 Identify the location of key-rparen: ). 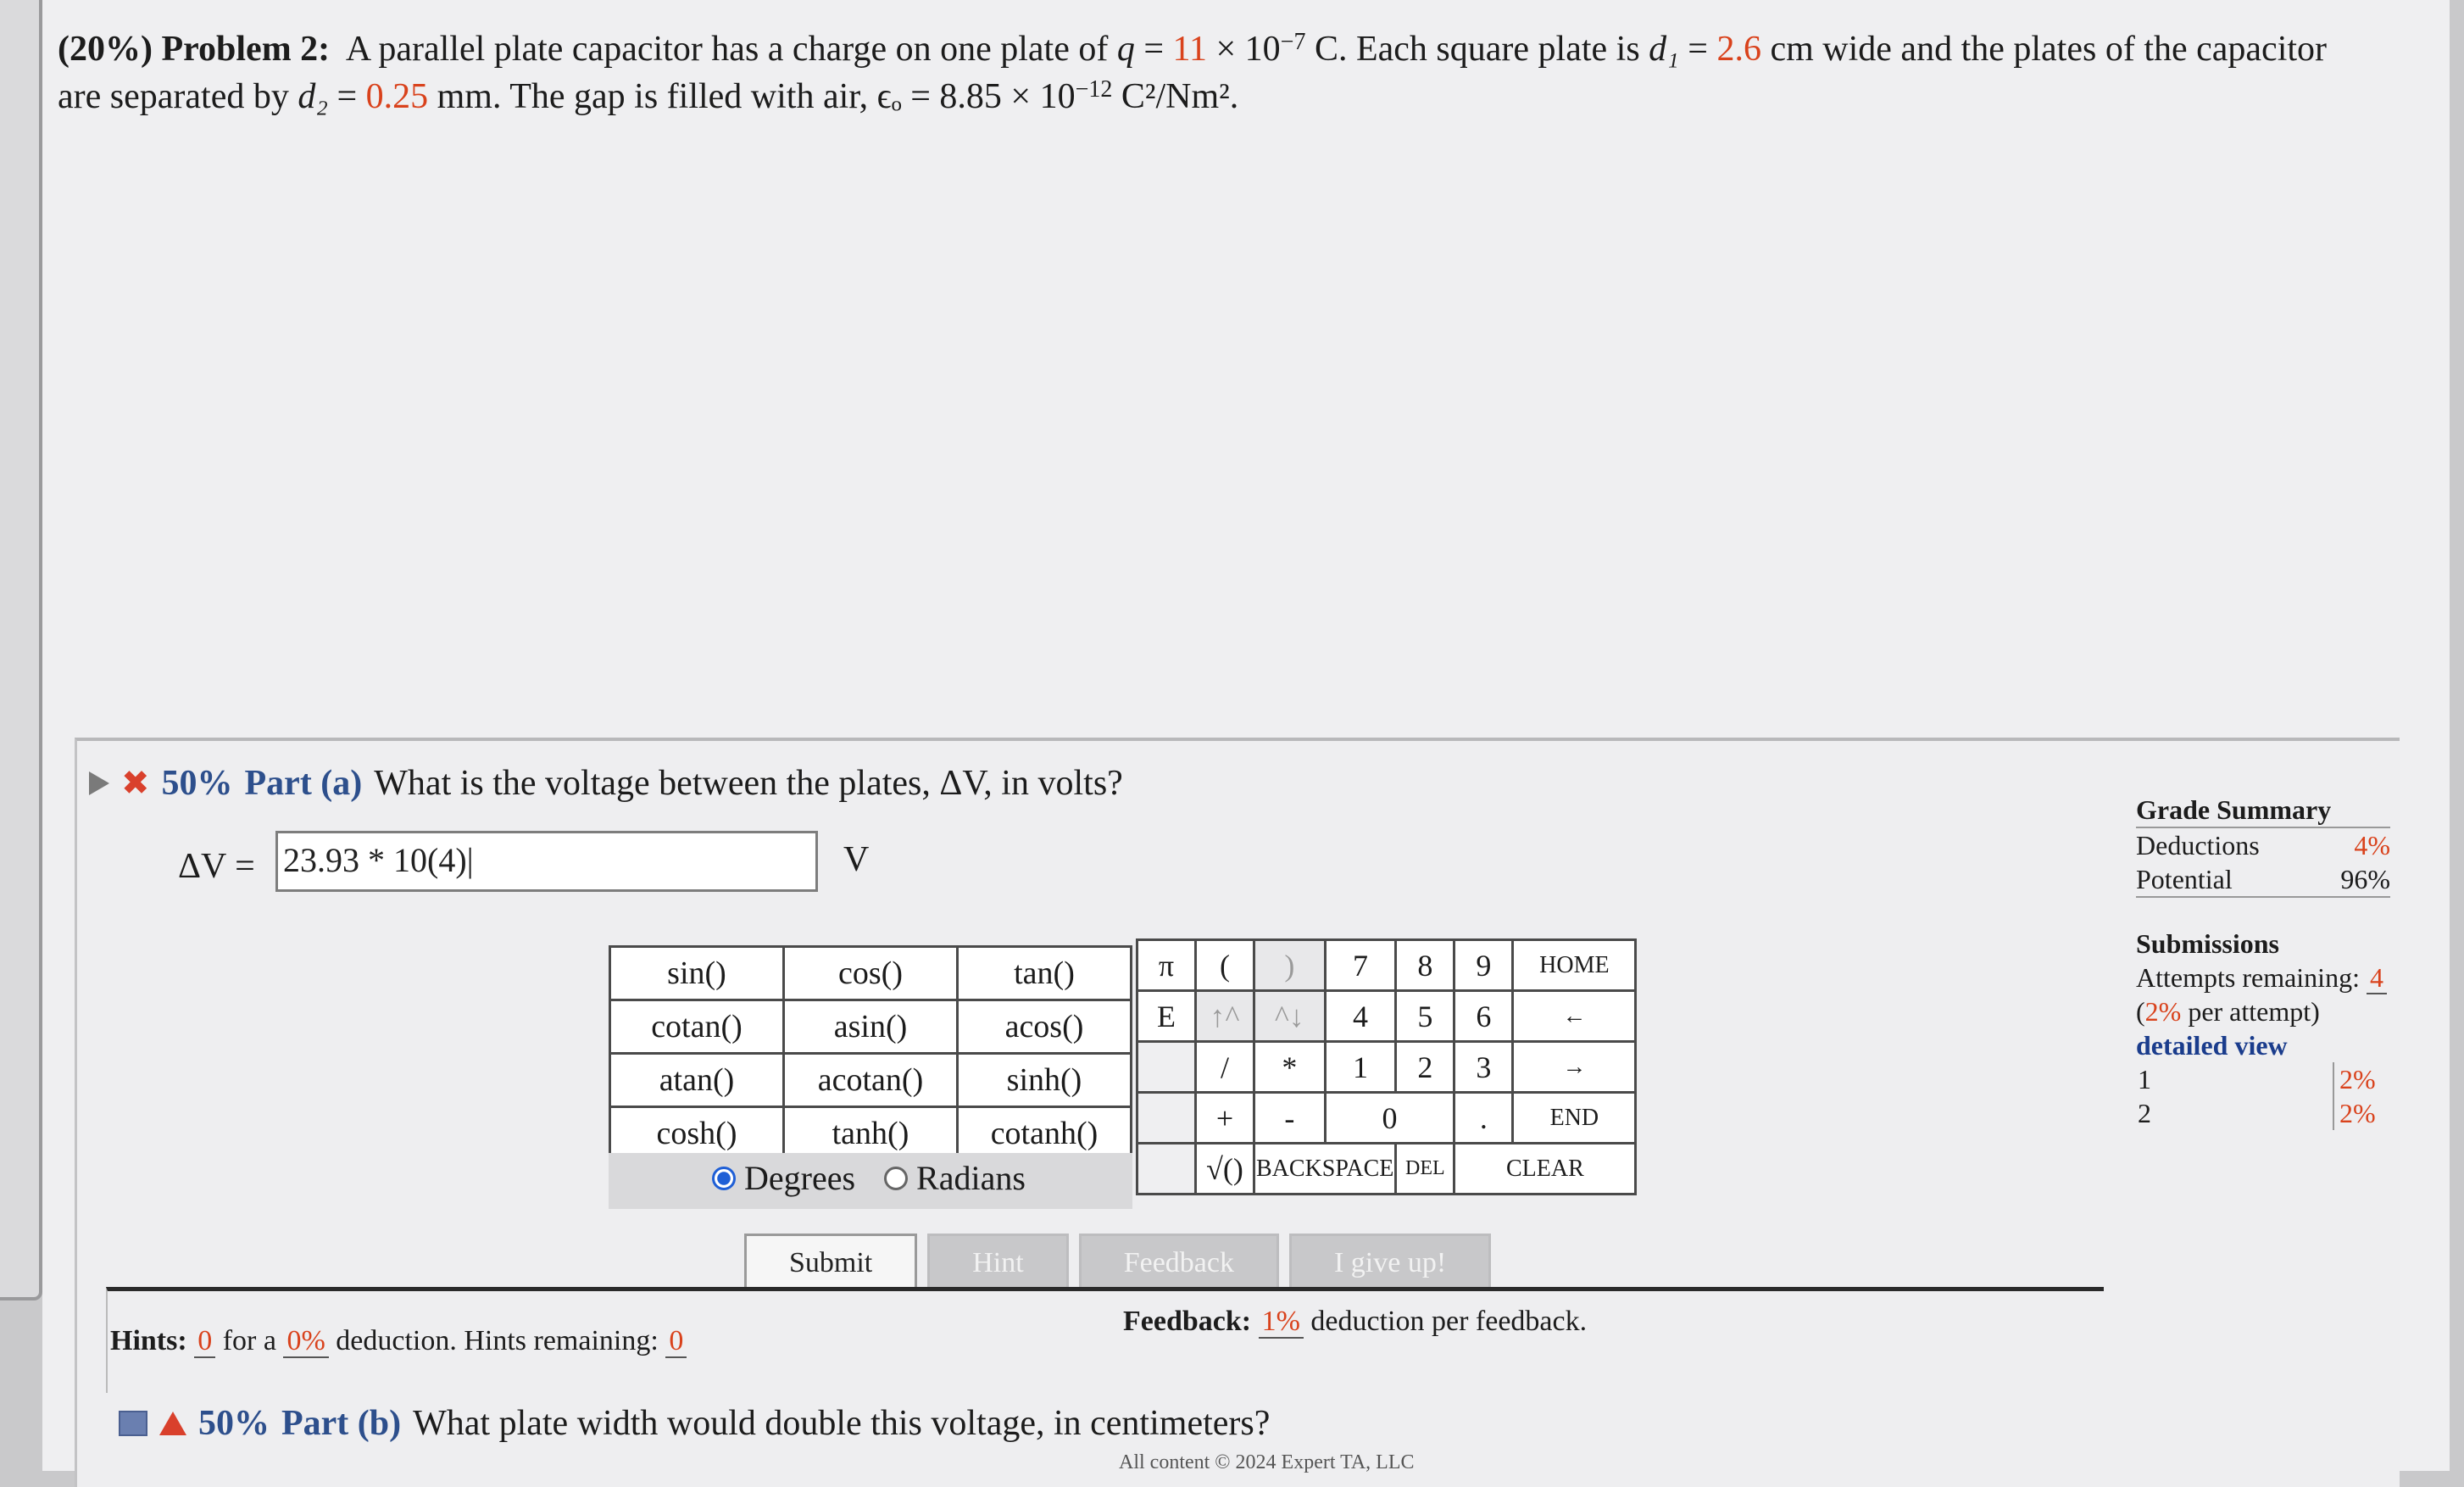
(1290, 965).